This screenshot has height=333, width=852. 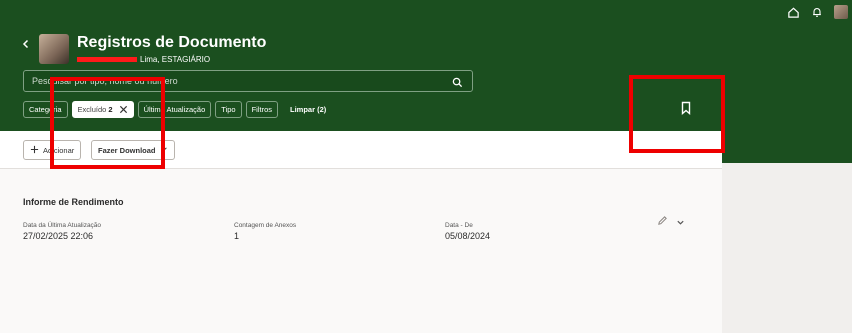 I want to click on page-title: Registros de Documento, so click(x=172, y=42).